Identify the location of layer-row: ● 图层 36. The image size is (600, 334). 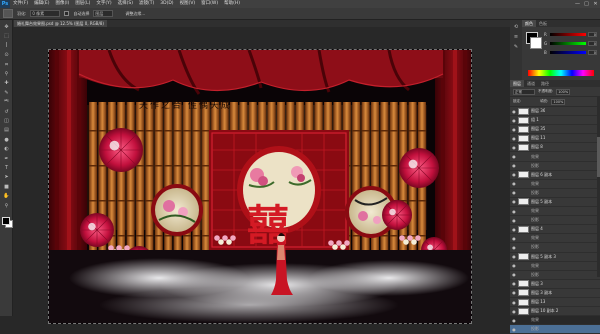
(555, 112).